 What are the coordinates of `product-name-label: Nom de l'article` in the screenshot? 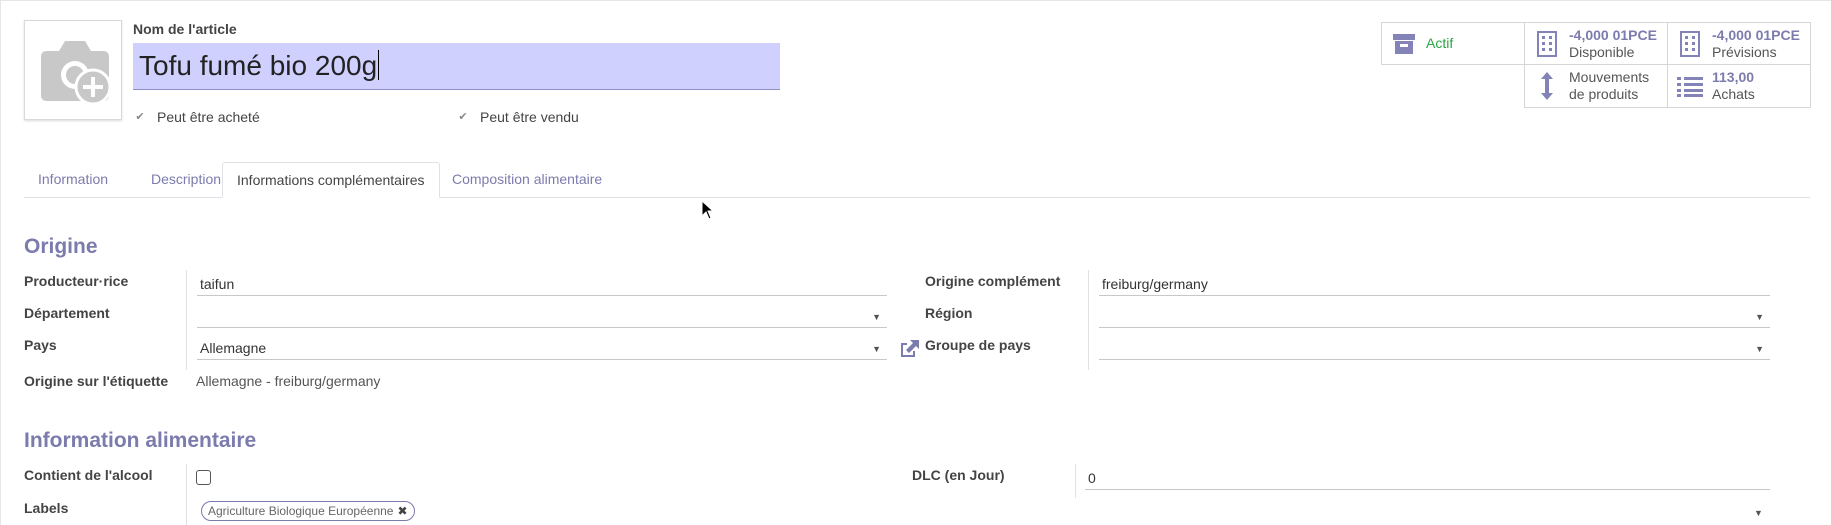 It's located at (185, 29).